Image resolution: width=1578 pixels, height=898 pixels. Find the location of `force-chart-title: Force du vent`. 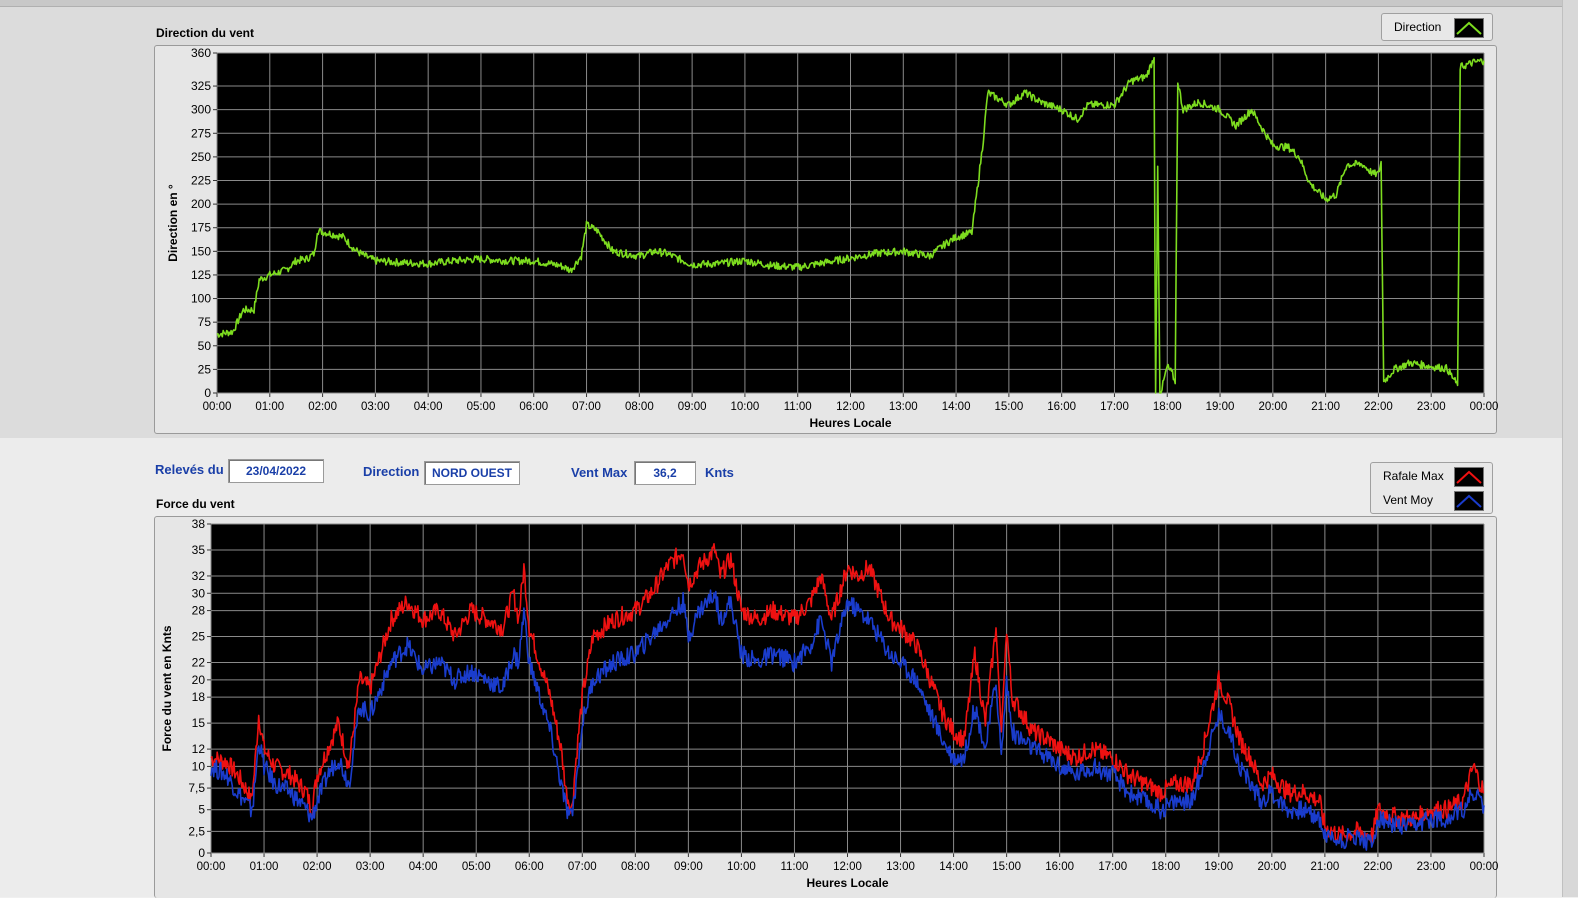

force-chart-title: Force du vent is located at coordinates (195, 504).